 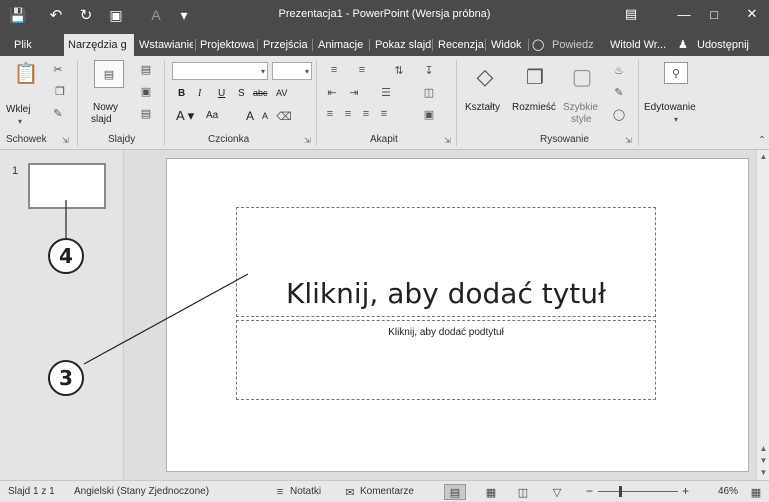 I want to click on font-name-combobox, so click(x=220, y=71).